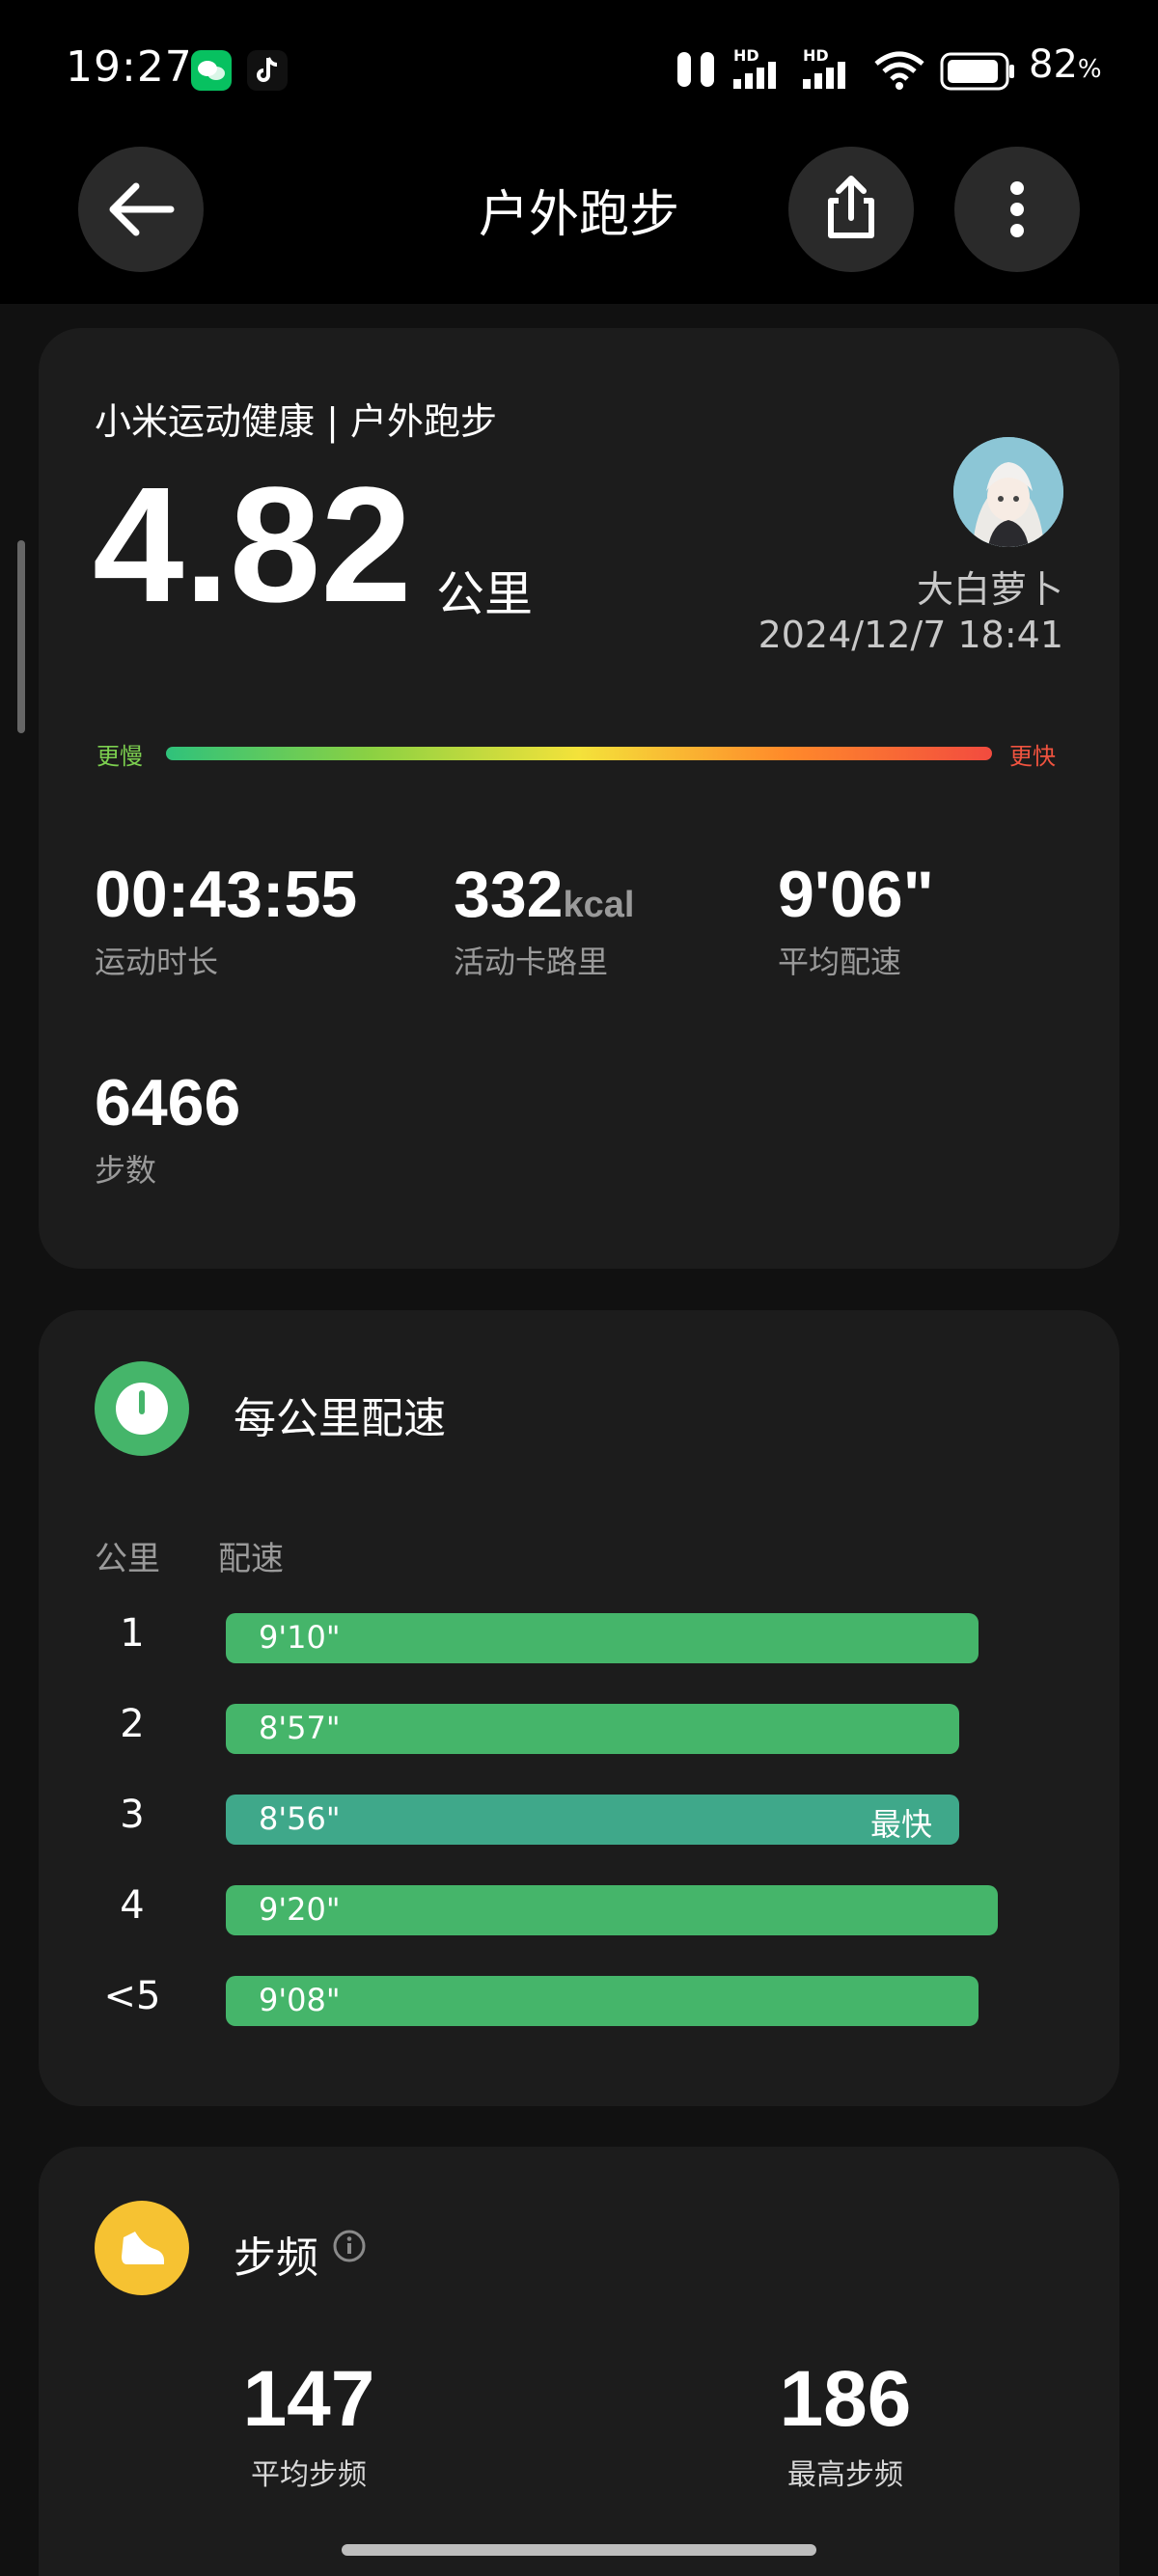  Describe the element at coordinates (579, 2550) in the screenshot. I see `home-indicator` at that location.